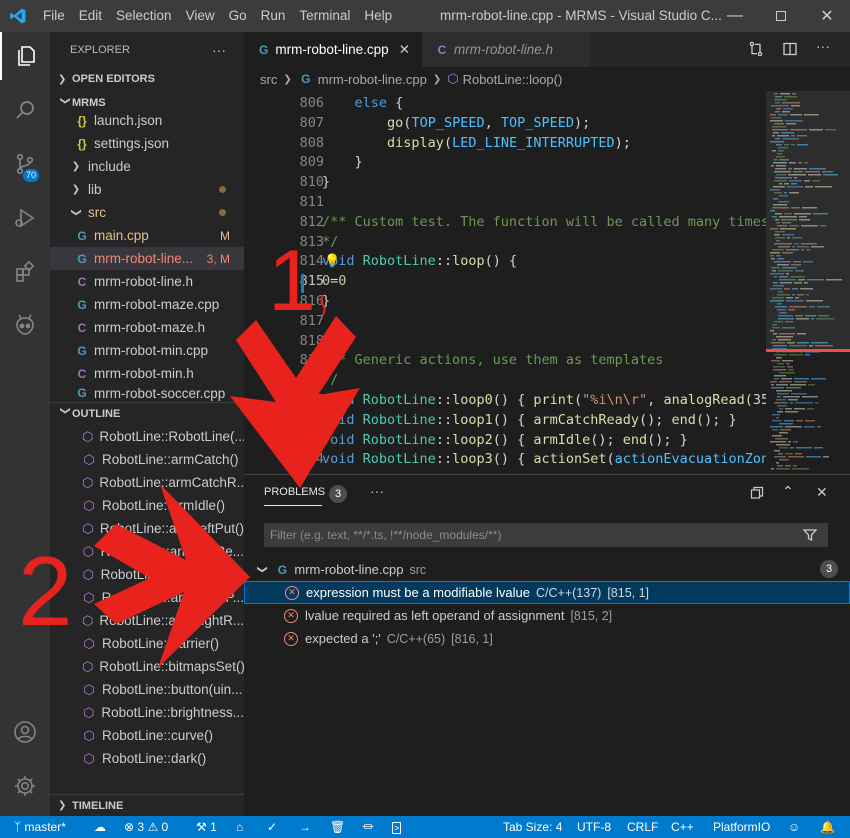 The height and width of the screenshot is (838, 850). I want to click on close-icon: ✕, so click(827, 16).